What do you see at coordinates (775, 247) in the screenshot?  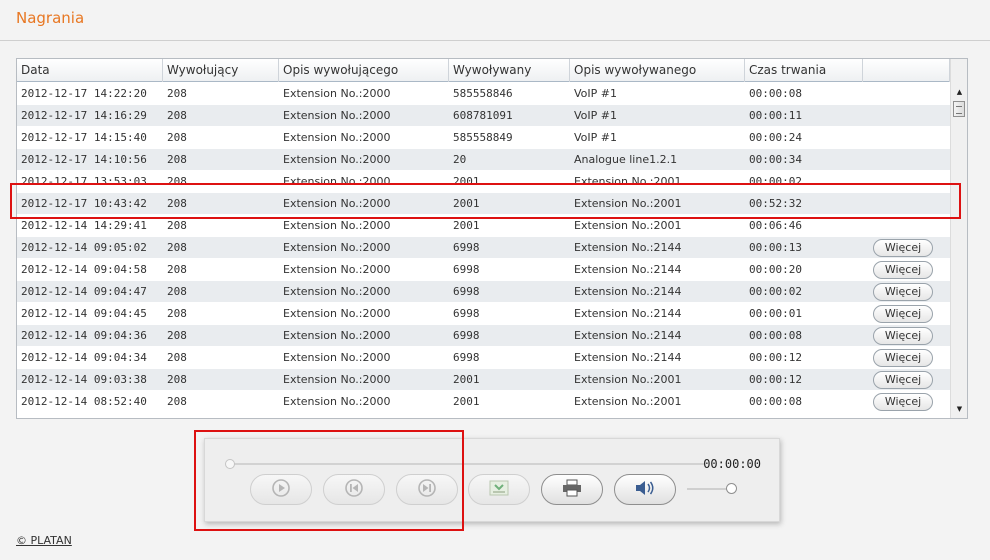 I see `row-duration: 00:00:13` at bounding box center [775, 247].